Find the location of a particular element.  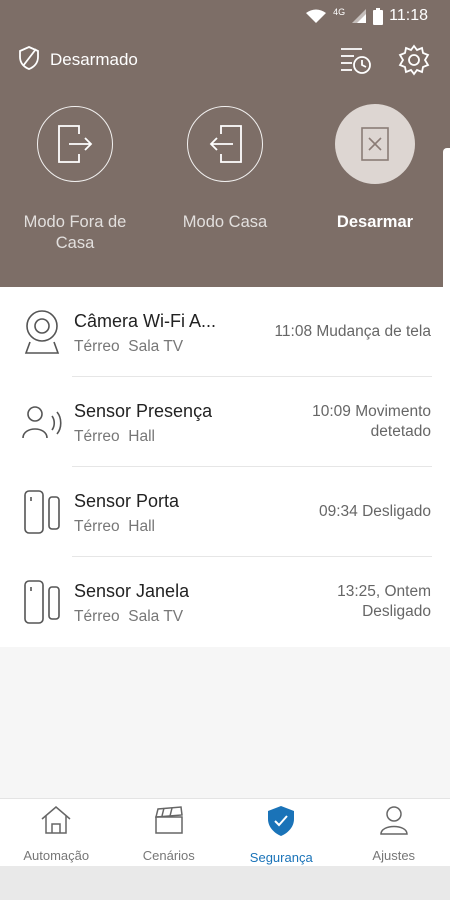

mode-disarm-label: Desarmar is located at coordinates (375, 222).